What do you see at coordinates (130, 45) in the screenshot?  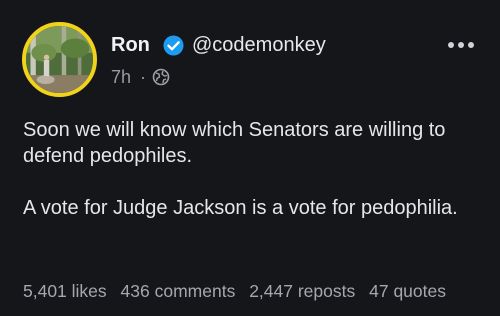 I see `author-name: Ron` at bounding box center [130, 45].